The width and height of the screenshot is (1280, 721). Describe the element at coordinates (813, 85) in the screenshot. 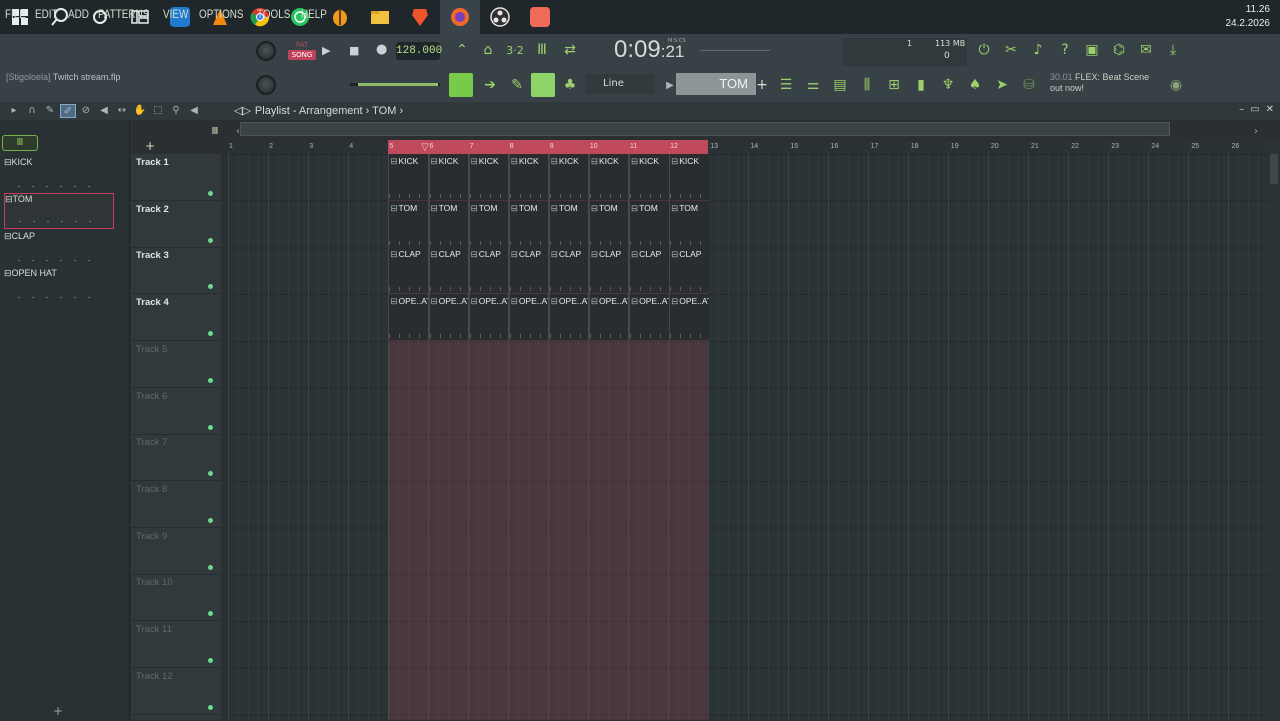

I see `piano-roll-icon: ⚌` at that location.